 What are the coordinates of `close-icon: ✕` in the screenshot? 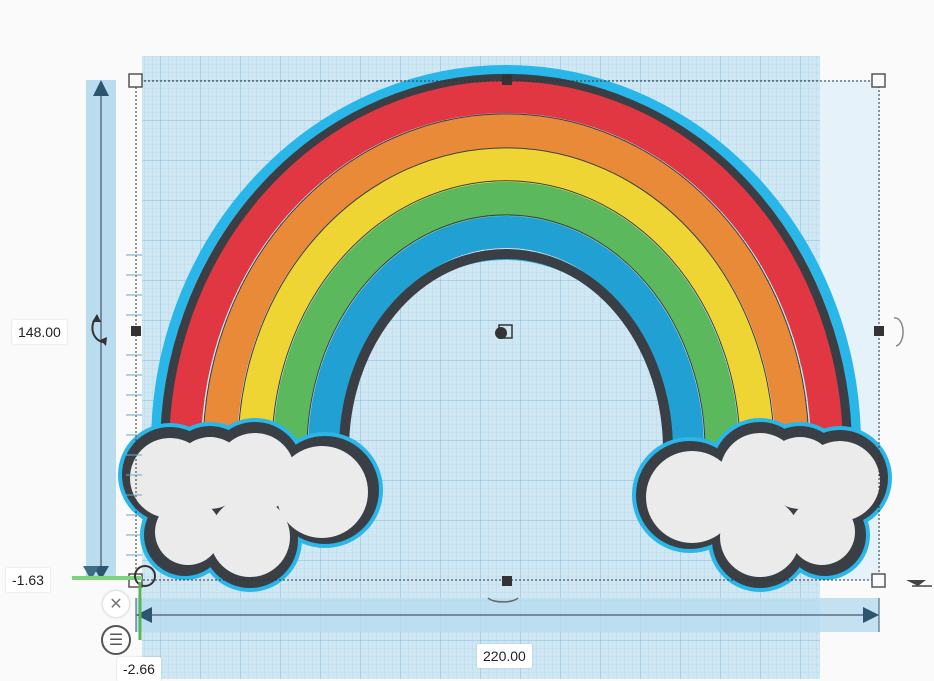 It's located at (116, 604).